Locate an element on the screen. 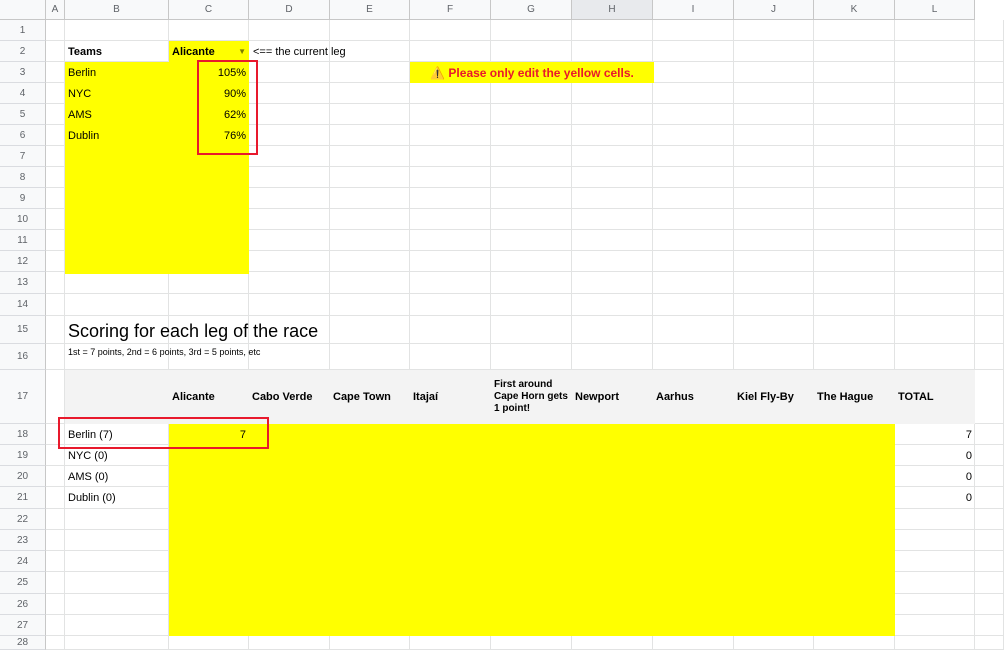 The height and width of the screenshot is (650, 1004). scoring-header-cell: Kiel Fly-By is located at coordinates (774, 397).